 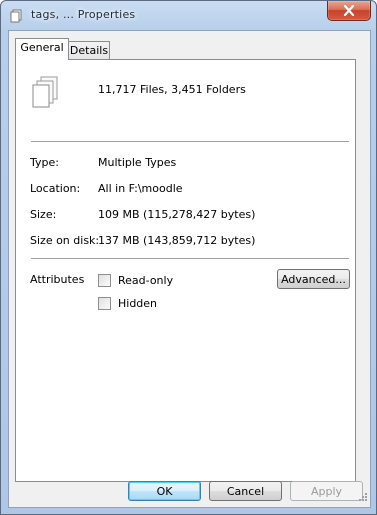 What do you see at coordinates (104, 280) in the screenshot?
I see `readonly-checkbox` at bounding box center [104, 280].